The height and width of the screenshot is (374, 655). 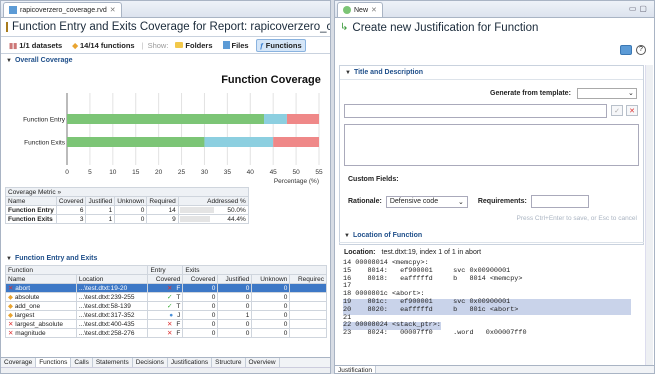 What do you see at coordinates (75, 45) in the screenshot?
I see `functions-icon: ◆` at bounding box center [75, 45].